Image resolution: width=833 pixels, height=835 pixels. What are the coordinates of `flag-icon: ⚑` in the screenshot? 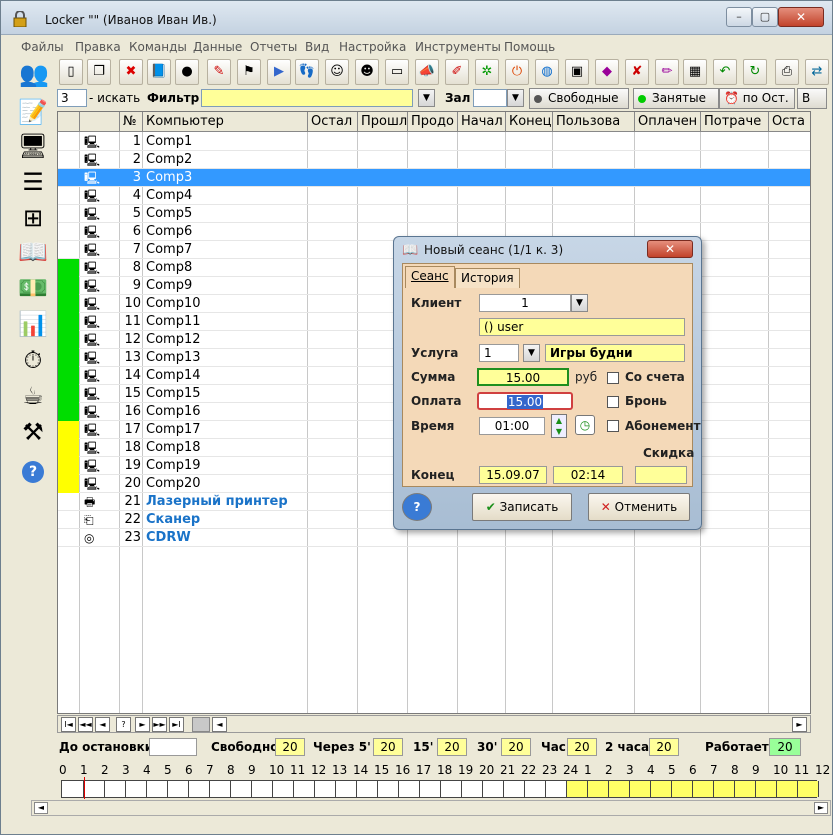 It's located at (249, 72).